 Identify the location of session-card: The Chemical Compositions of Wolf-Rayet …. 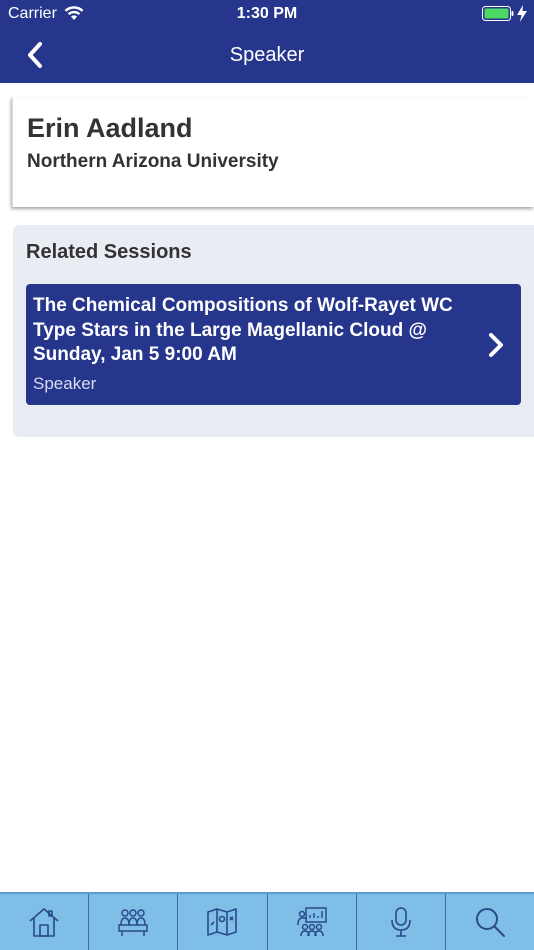
(273, 344).